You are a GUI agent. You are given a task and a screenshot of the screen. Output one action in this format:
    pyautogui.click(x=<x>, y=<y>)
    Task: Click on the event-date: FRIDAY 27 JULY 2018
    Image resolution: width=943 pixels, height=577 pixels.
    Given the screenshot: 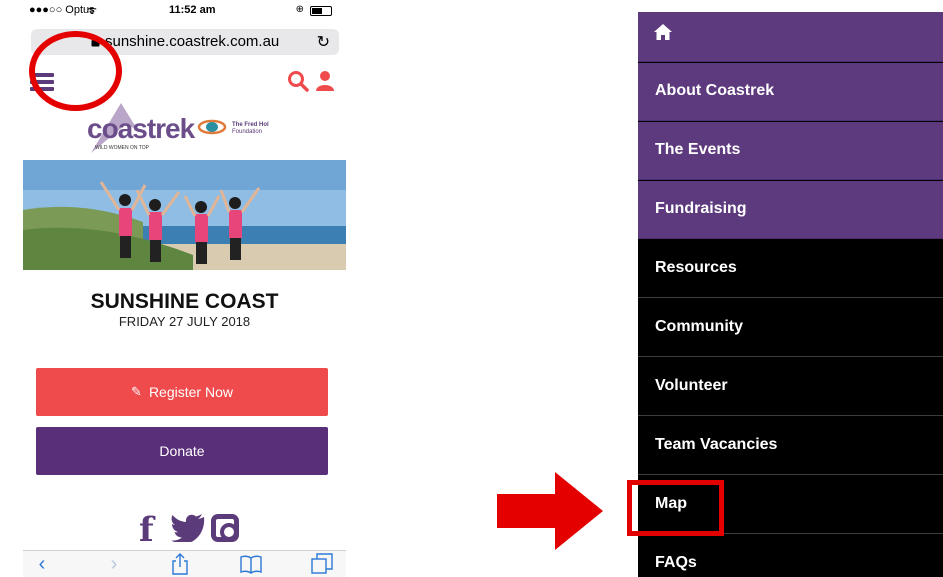 What is the action you would take?
    pyautogui.click(x=184, y=321)
    